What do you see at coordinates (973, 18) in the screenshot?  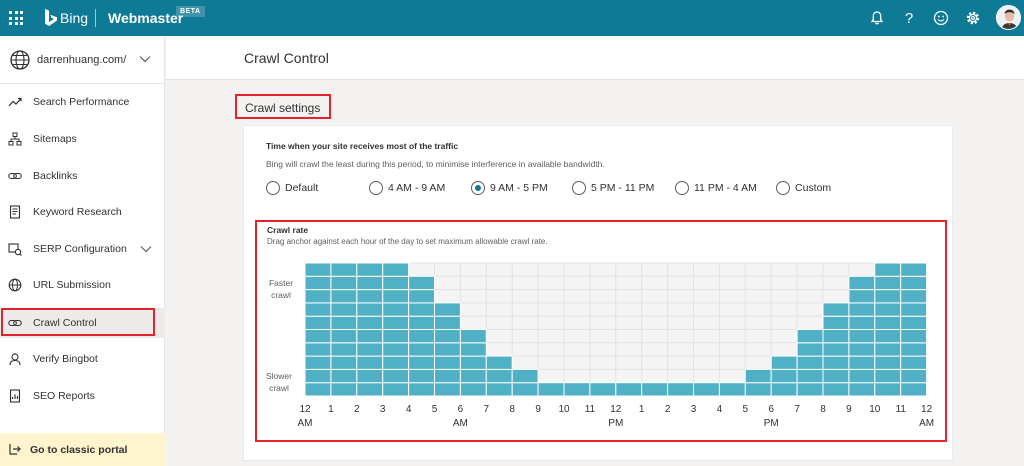 I see `gear-icon` at bounding box center [973, 18].